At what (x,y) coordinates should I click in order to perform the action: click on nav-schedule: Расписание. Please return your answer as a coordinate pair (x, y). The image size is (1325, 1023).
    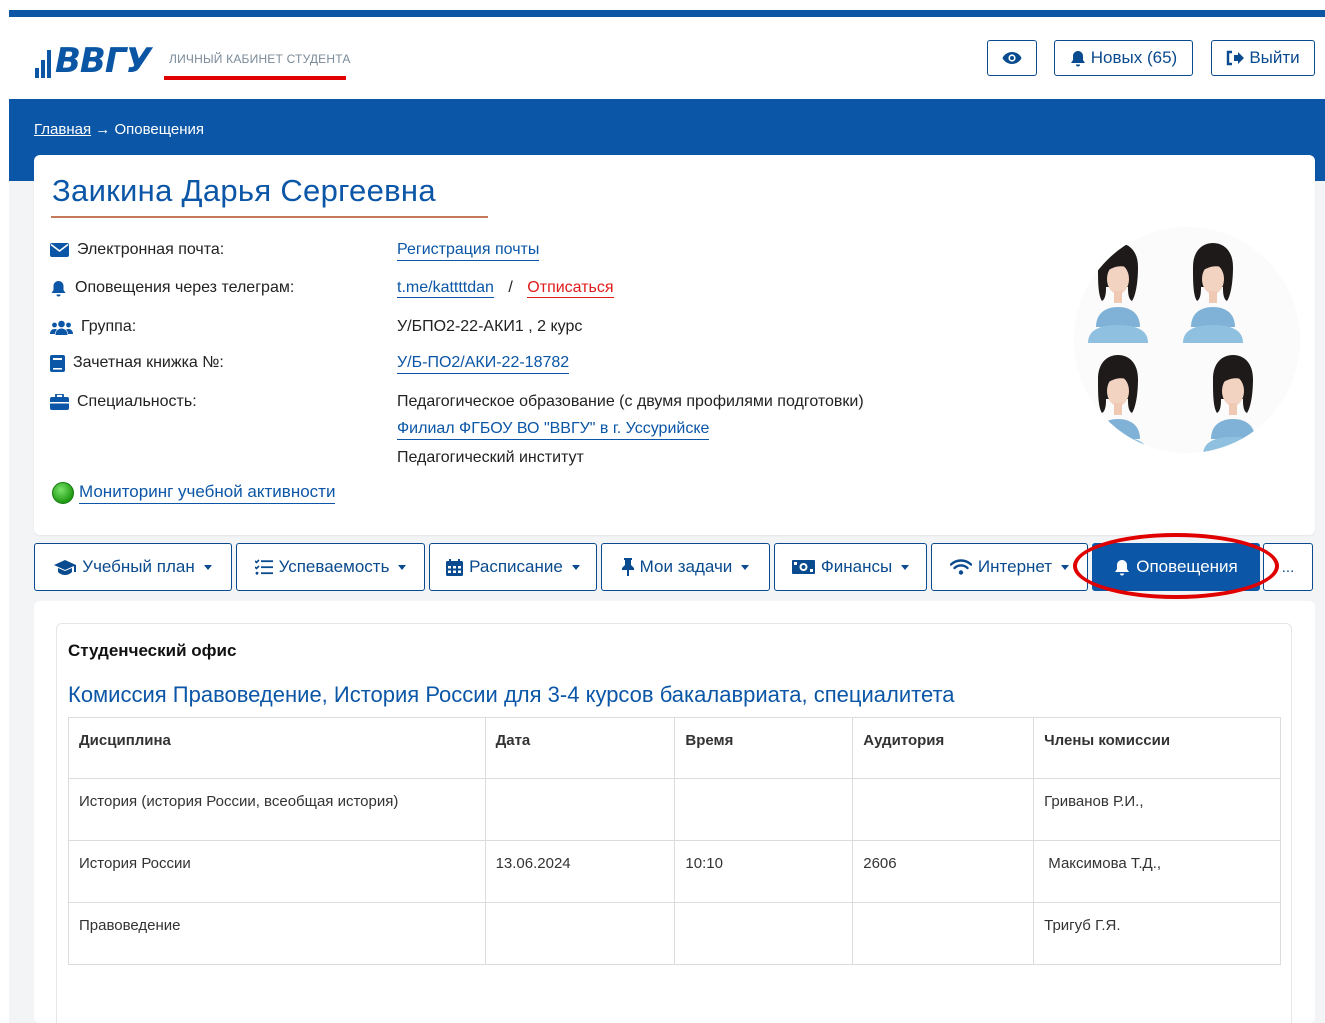
    Looking at the image, I should click on (513, 567).